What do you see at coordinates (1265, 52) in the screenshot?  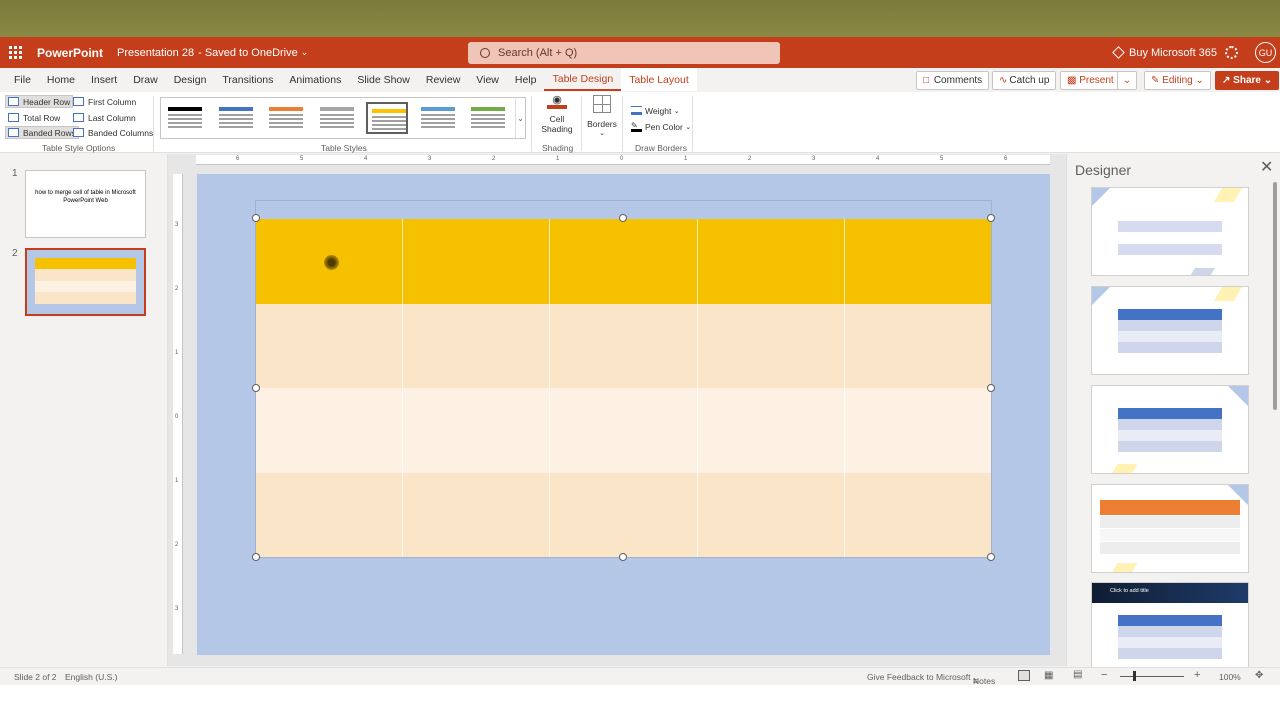 I see `avatar: GU` at bounding box center [1265, 52].